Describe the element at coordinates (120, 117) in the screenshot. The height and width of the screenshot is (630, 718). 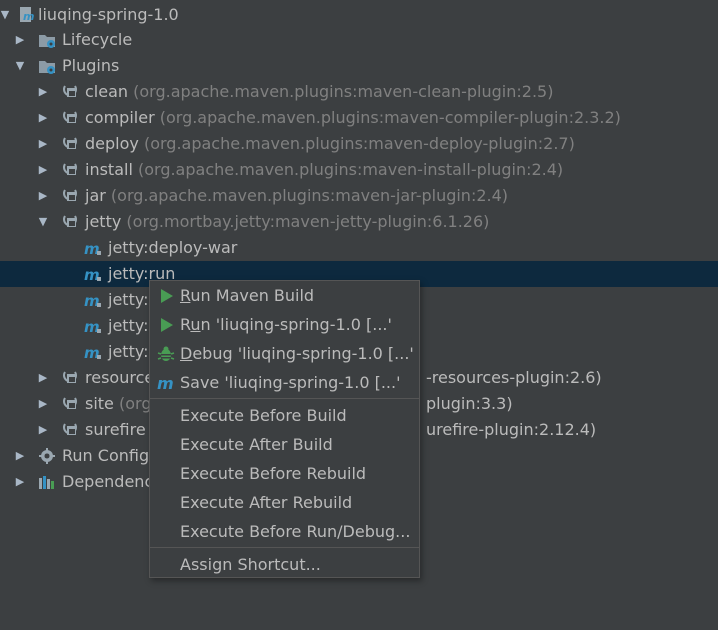
I see `plugin-name: compiler` at that location.